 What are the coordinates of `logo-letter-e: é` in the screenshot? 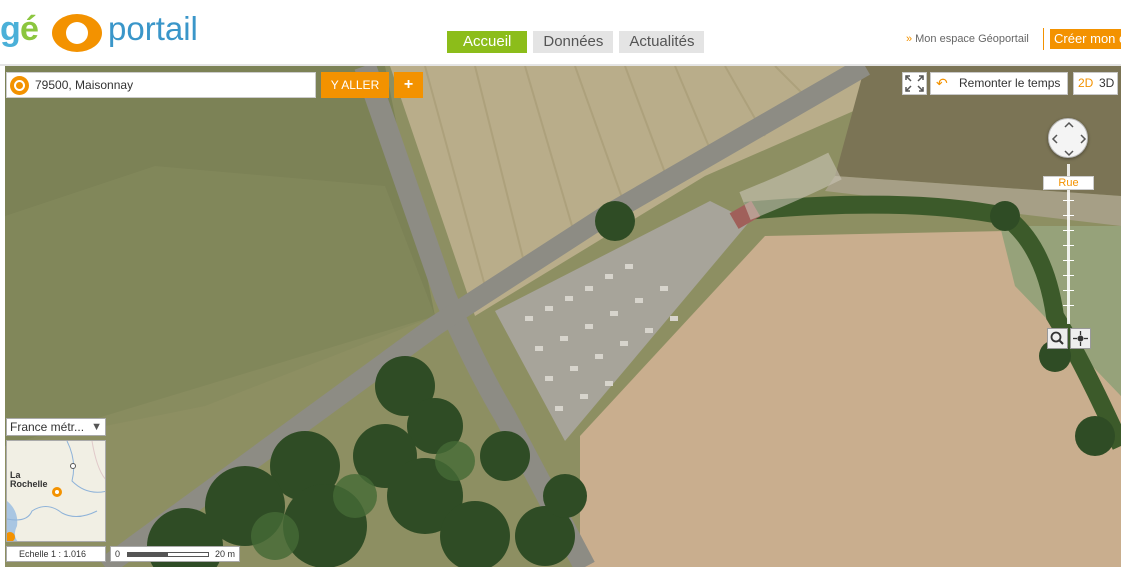 It's located at (29, 29).